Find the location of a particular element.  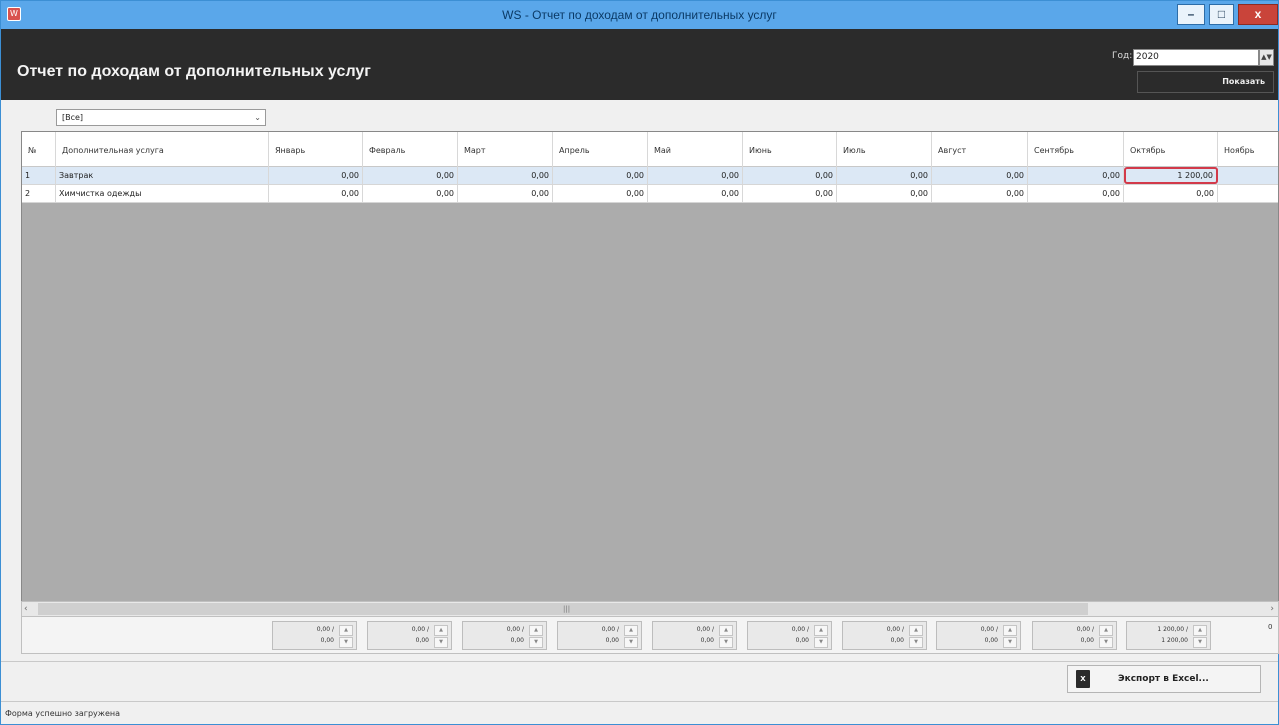

column-header-col-jul: Июль is located at coordinates (884, 149).